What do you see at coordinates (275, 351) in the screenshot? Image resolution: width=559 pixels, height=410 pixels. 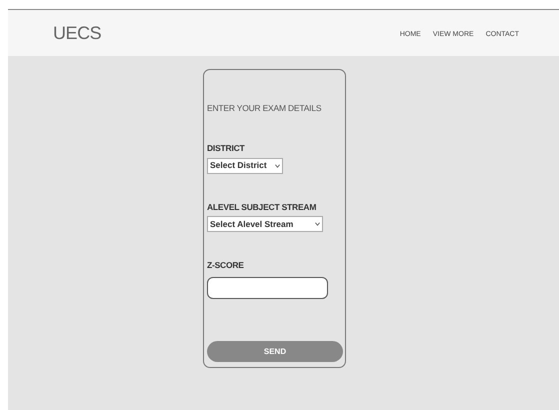 I see `send-button: SEND` at bounding box center [275, 351].